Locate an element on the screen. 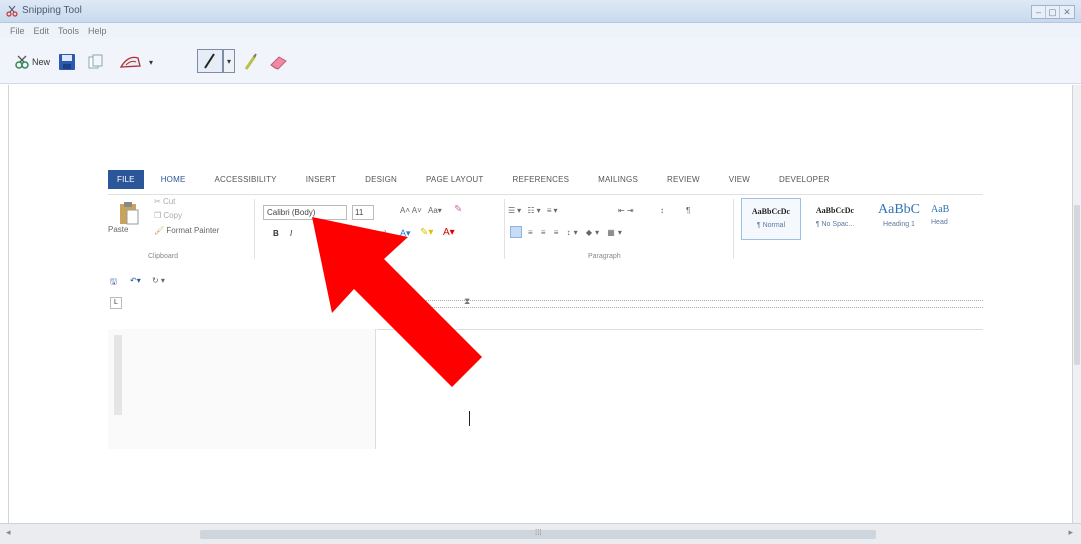 The height and width of the screenshot is (544, 1081). tab-file: FILE is located at coordinates (126, 179).